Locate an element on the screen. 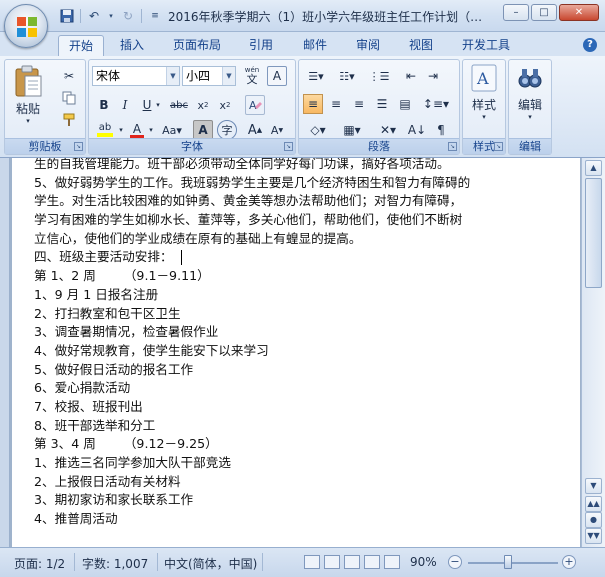 The image size is (605, 577). clipboard-launcher-icon: ↘ is located at coordinates (78, 146).